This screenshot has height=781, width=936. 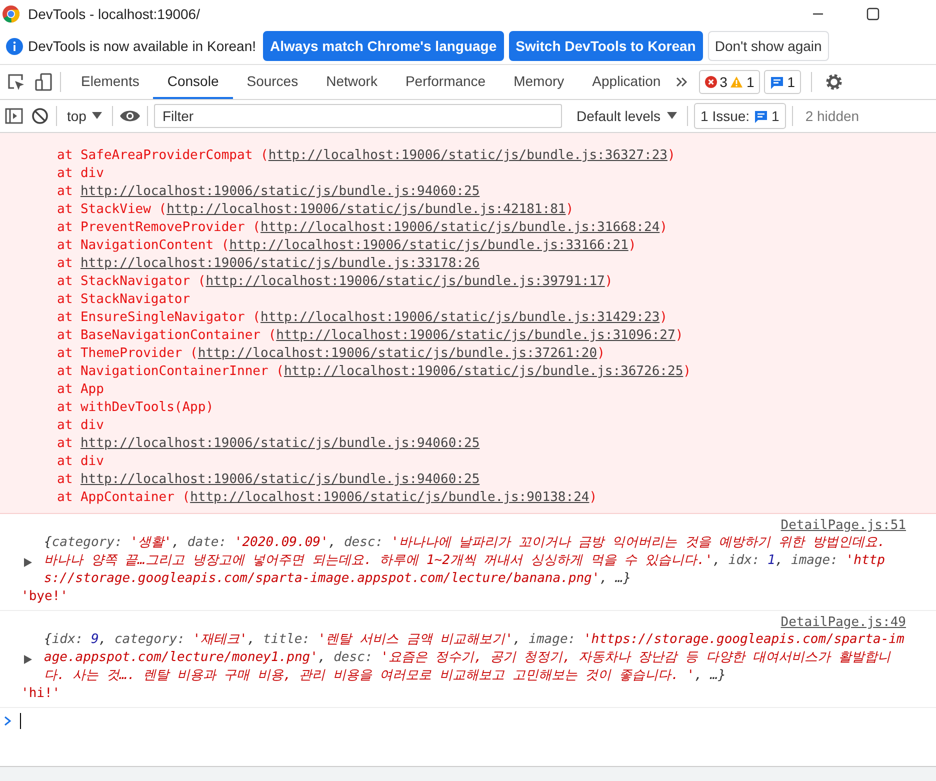 I want to click on source-link: http://localhost:19006/static/js/bundle.js:33178:26, so click(x=280, y=263).